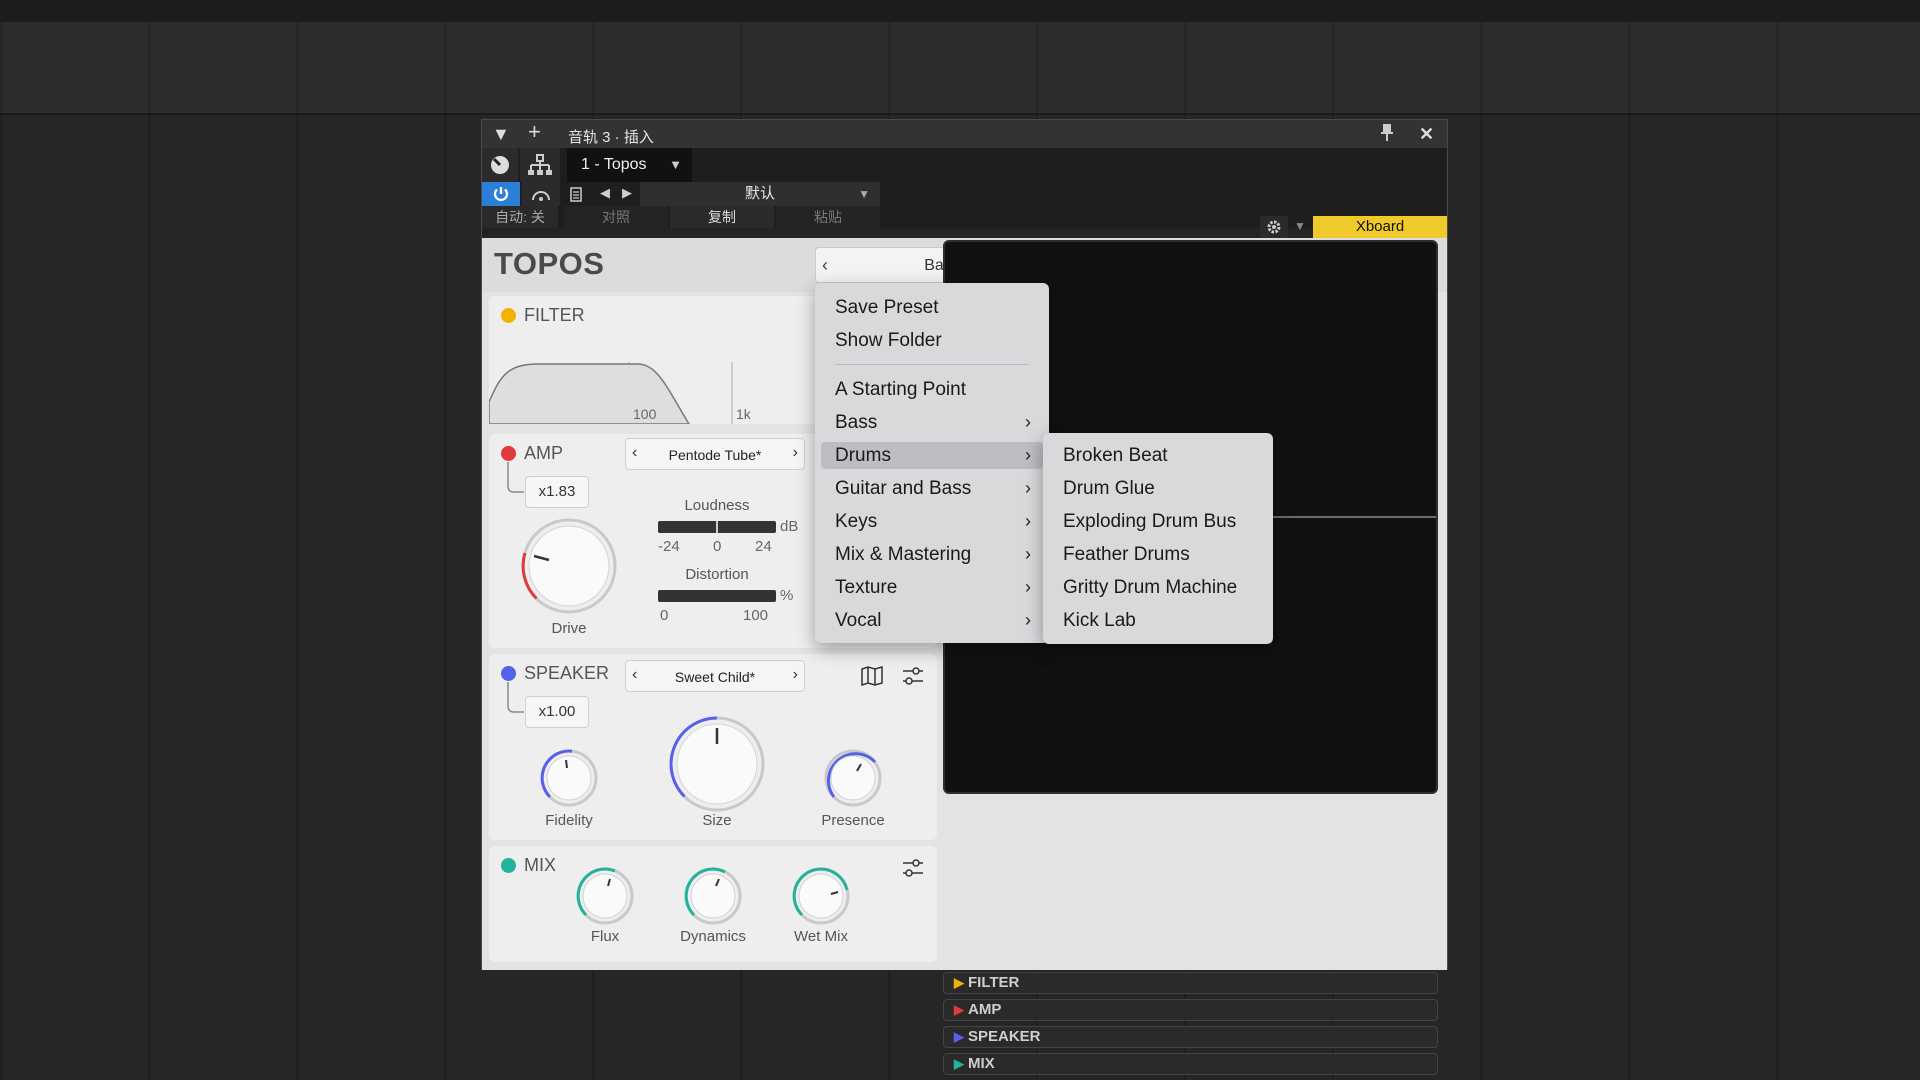 This screenshot has height=1080, width=1920. What do you see at coordinates (627, 193) in the screenshot?
I see `next-preset-icon: ▶` at bounding box center [627, 193].